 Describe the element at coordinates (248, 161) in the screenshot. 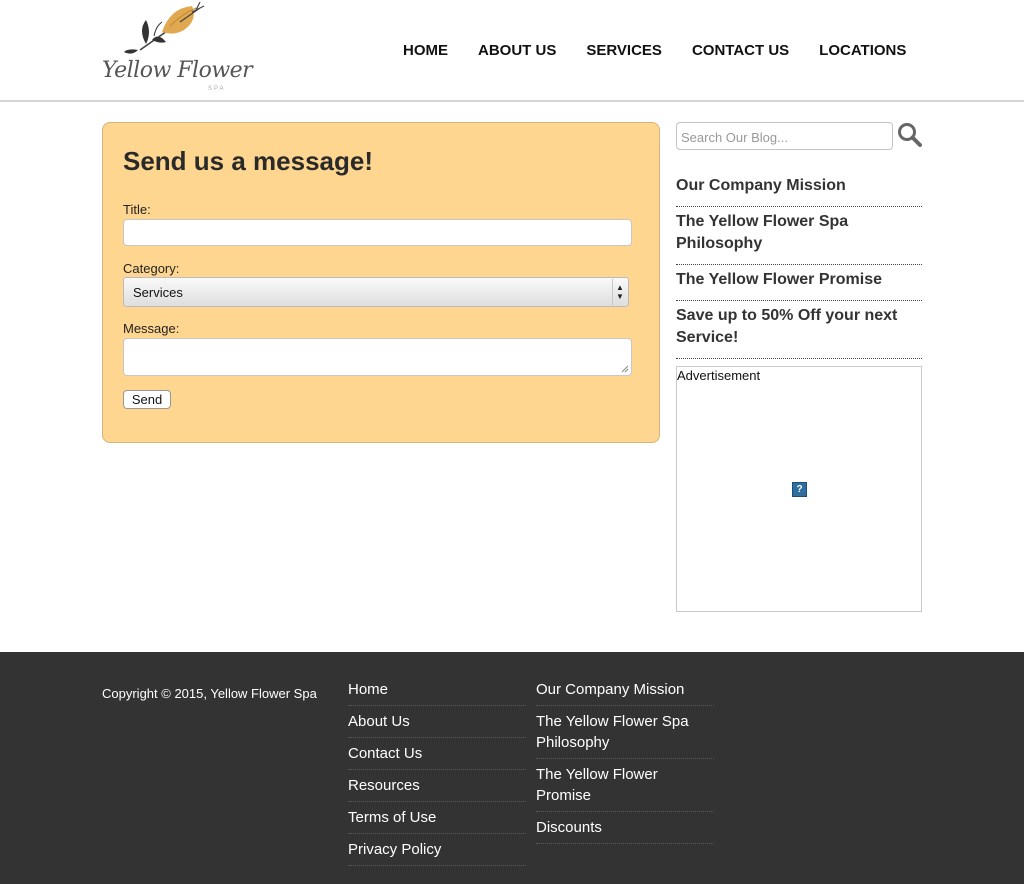

I see `form-heading: Send us a message!` at that location.